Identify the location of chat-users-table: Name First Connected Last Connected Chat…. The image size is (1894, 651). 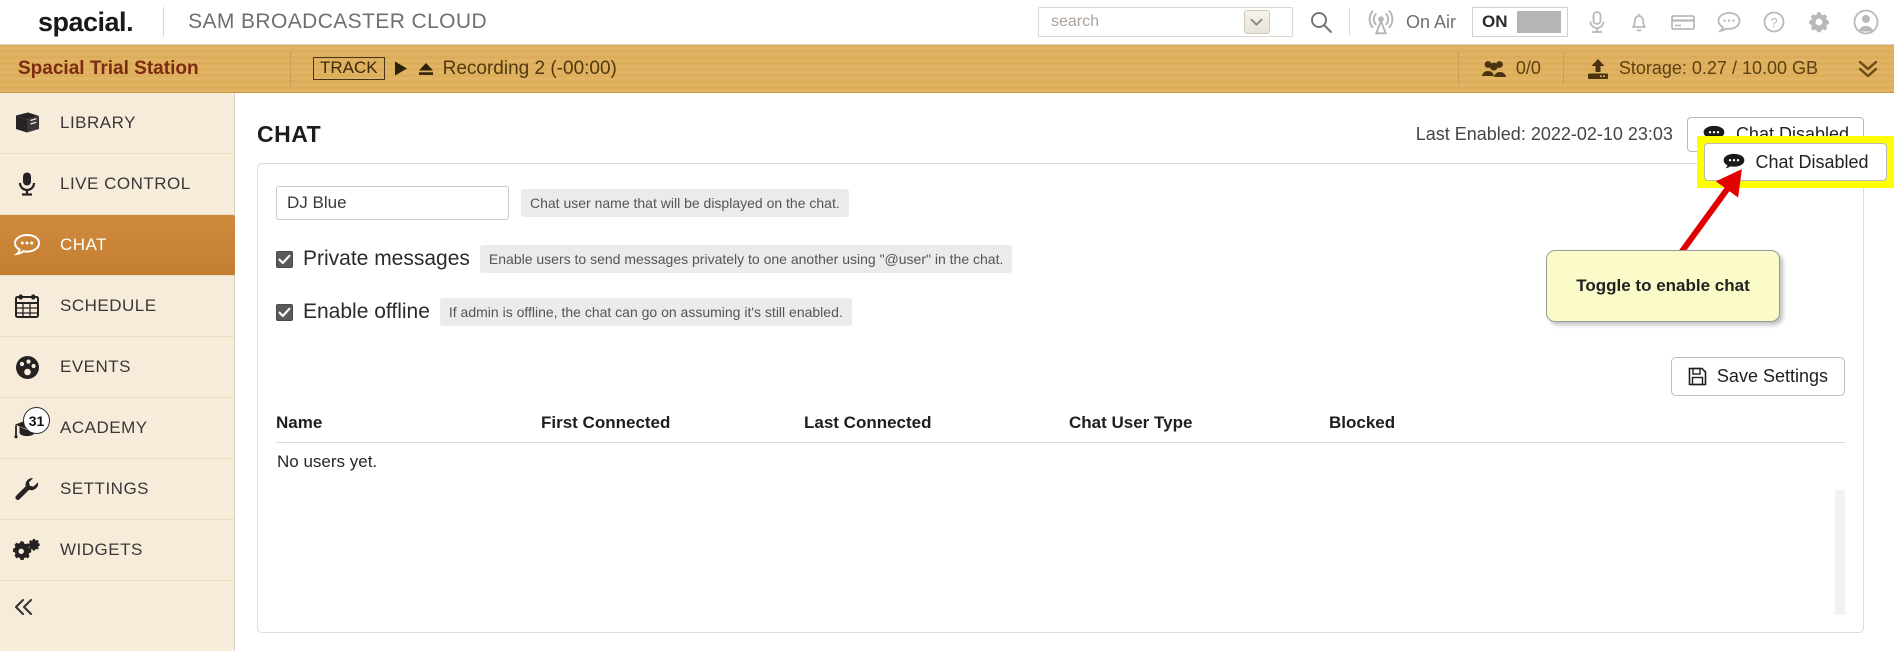
(1060, 443).